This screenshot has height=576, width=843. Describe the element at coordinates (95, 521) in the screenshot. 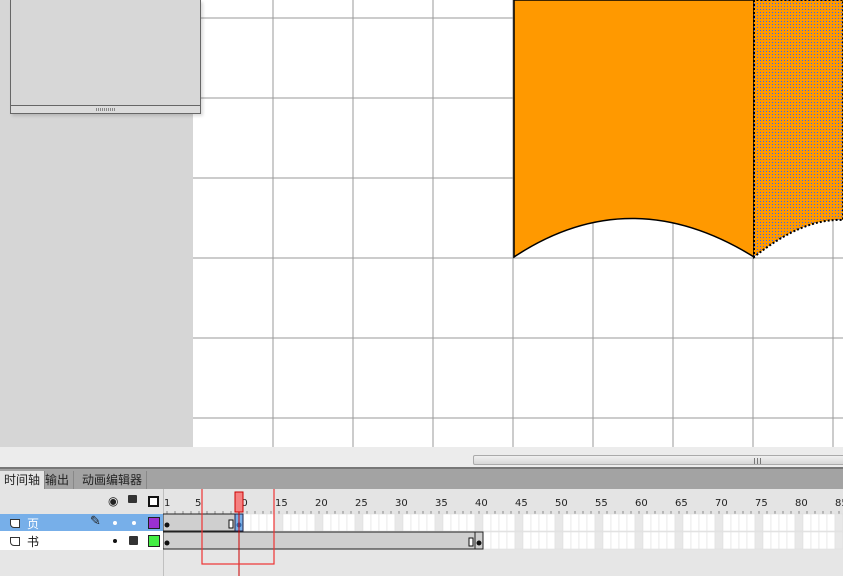

I see `pencil-icon: ✎` at that location.